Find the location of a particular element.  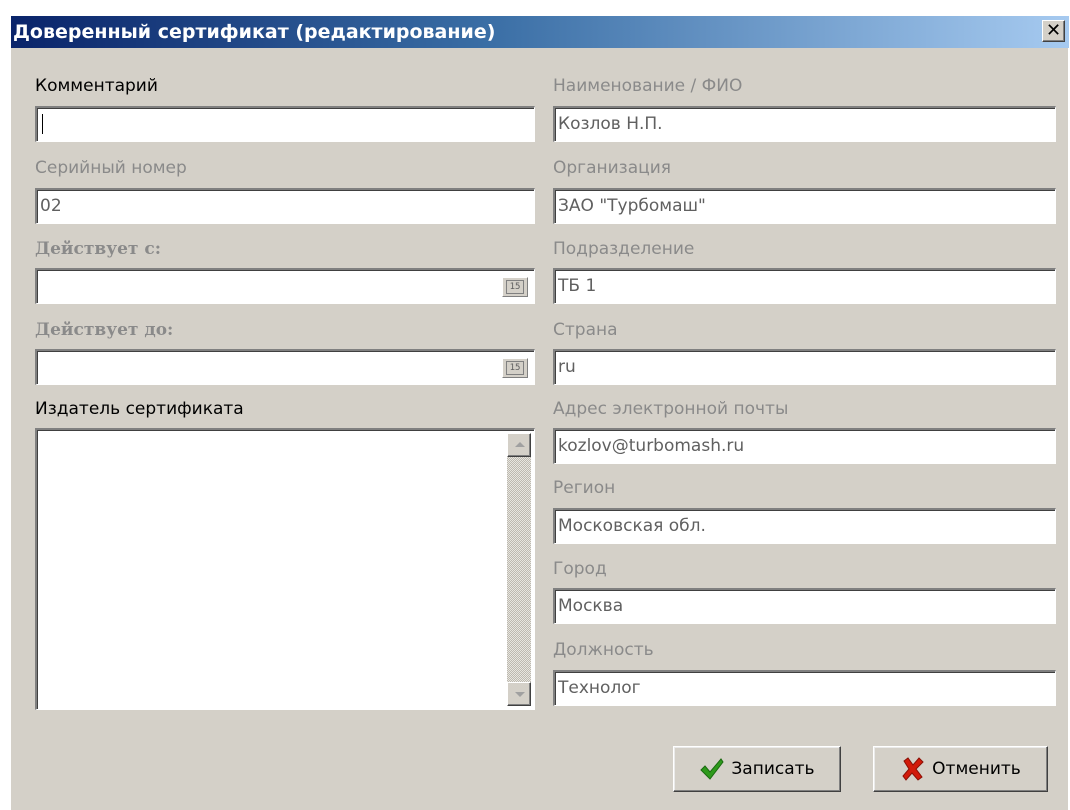

position-label: Должность is located at coordinates (603, 650).